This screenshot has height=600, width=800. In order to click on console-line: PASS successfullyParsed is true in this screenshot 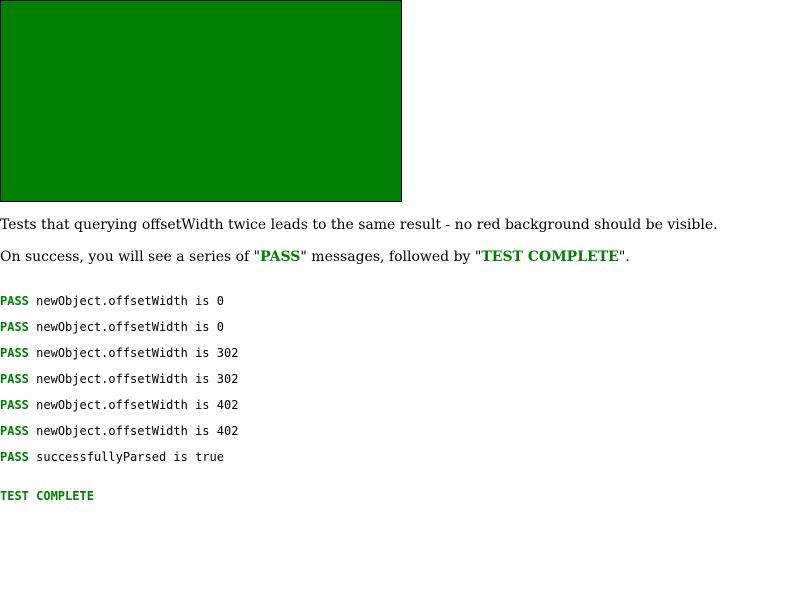, I will do `click(400, 457)`.